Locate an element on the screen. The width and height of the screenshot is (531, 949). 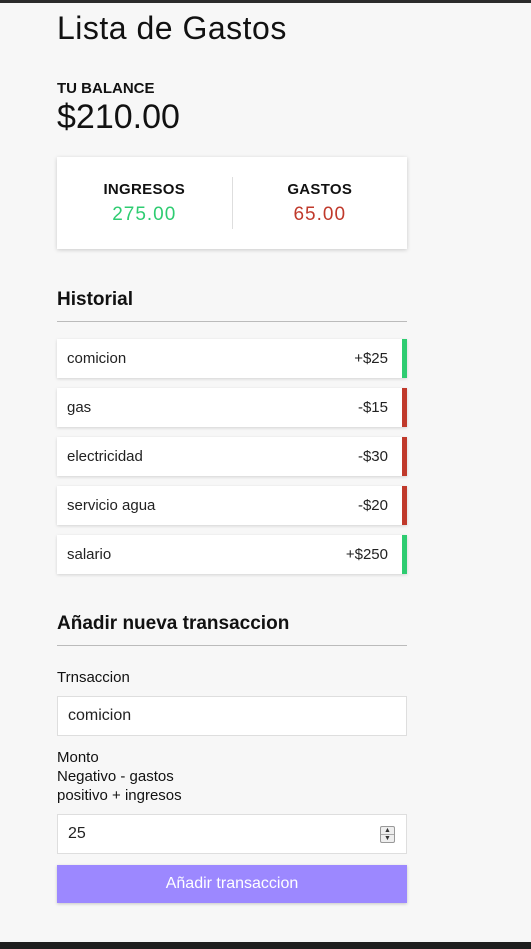
balance-value: $210.00 is located at coordinates (118, 117).